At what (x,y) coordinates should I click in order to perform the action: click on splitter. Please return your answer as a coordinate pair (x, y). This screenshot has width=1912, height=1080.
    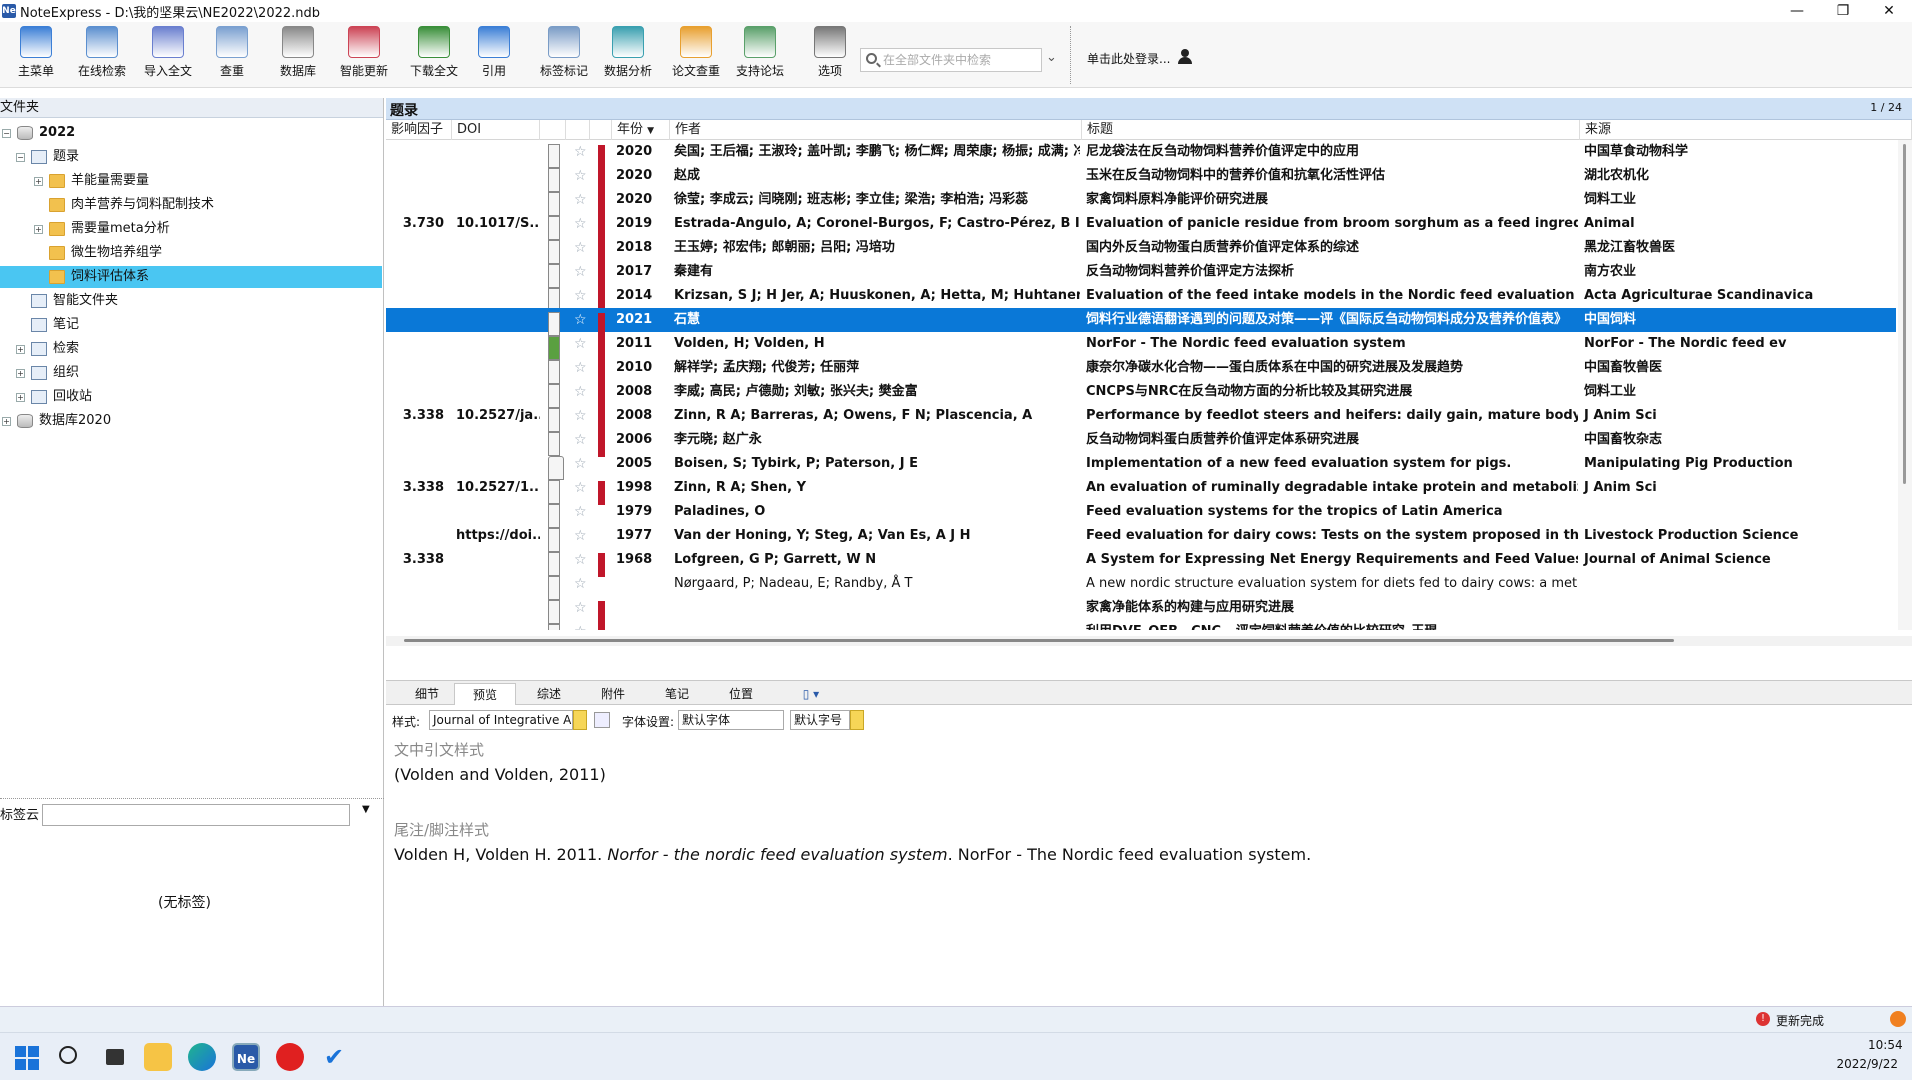
    Looking at the image, I should click on (192, 799).